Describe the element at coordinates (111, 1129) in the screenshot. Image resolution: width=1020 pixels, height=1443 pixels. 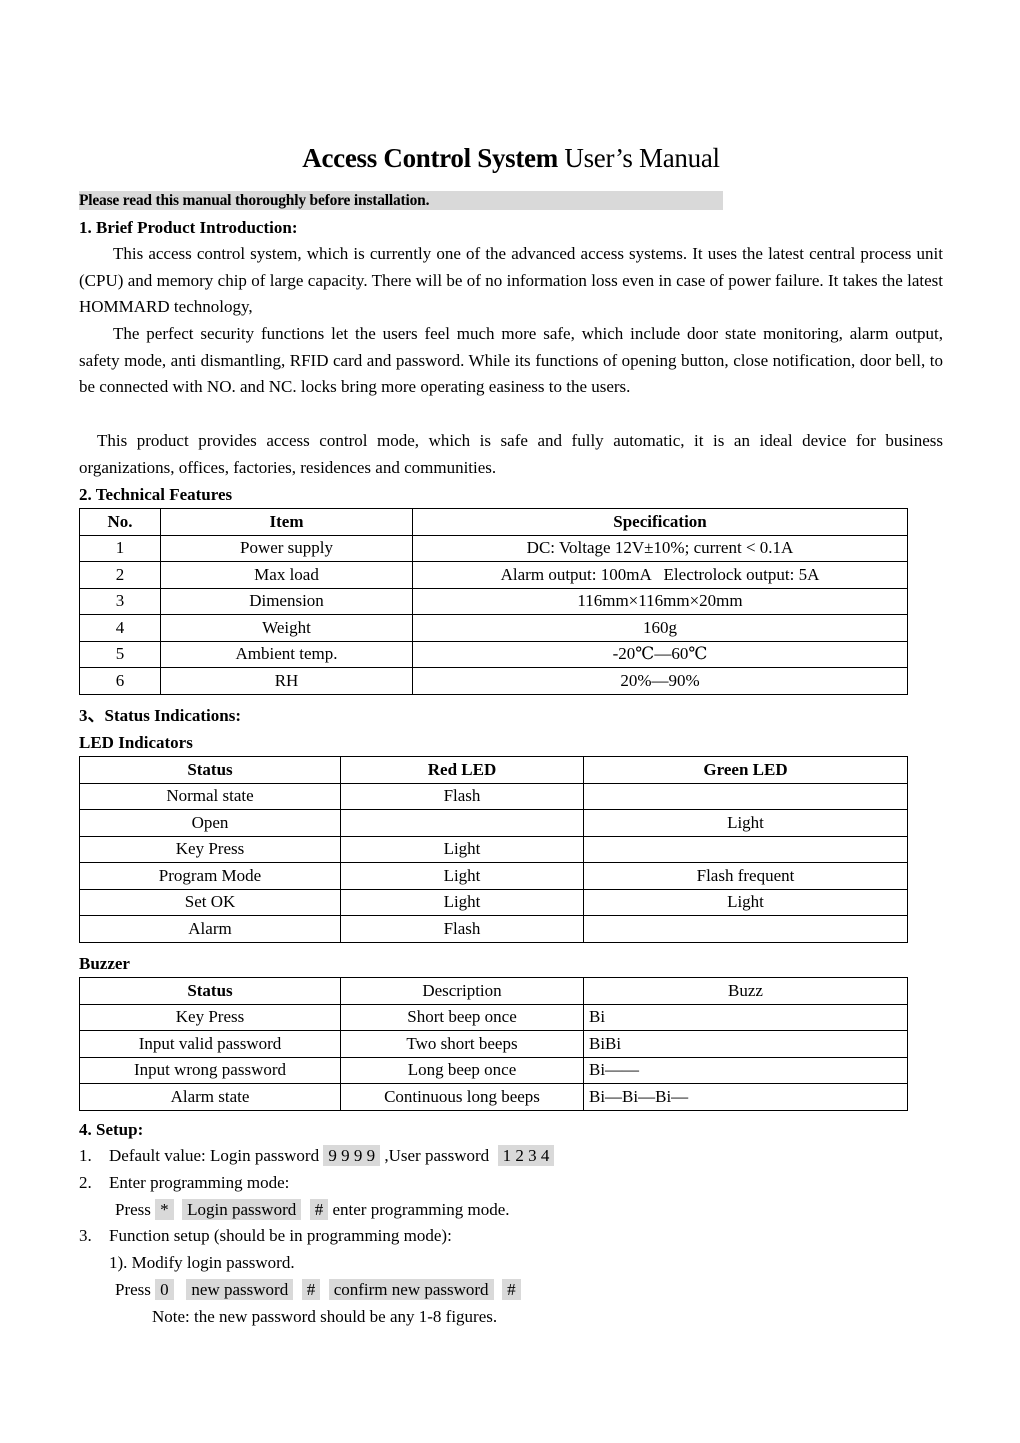
I see `section4-heading: 4. Setup:` at that location.